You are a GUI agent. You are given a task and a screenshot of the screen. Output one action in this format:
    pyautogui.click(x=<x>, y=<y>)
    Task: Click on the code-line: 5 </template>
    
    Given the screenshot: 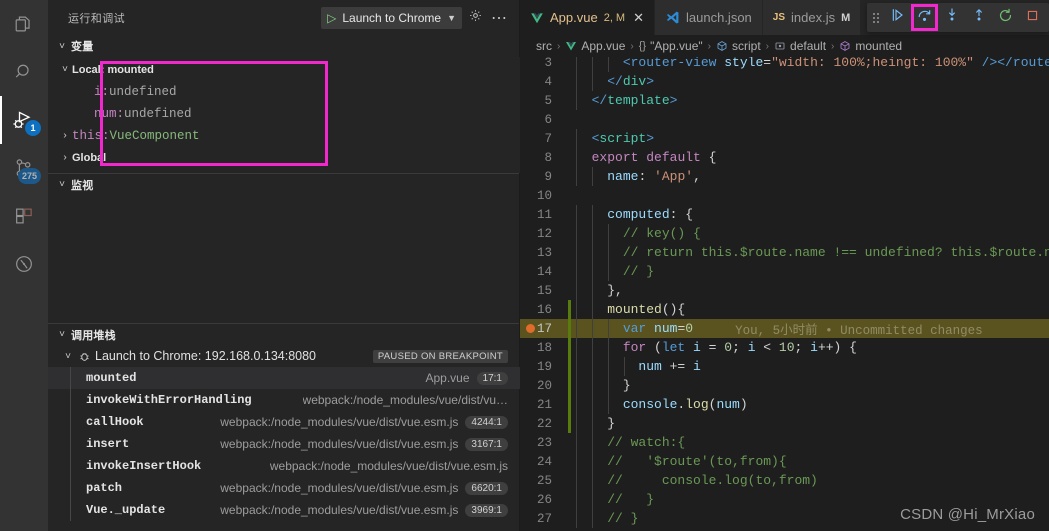 What is the action you would take?
    pyautogui.click(x=784, y=100)
    